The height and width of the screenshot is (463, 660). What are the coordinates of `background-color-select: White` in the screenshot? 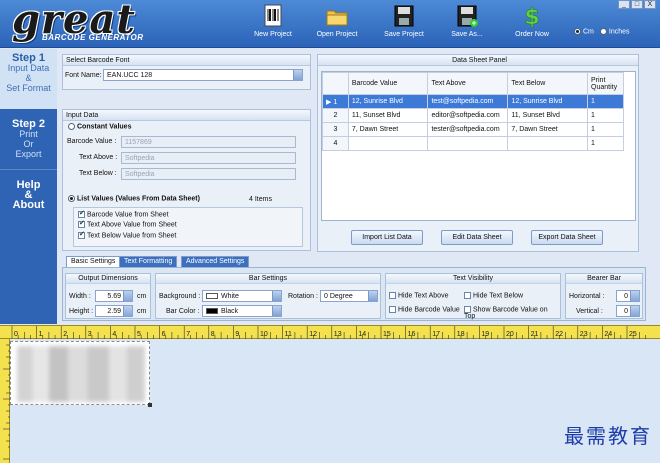 It's located at (242, 296).